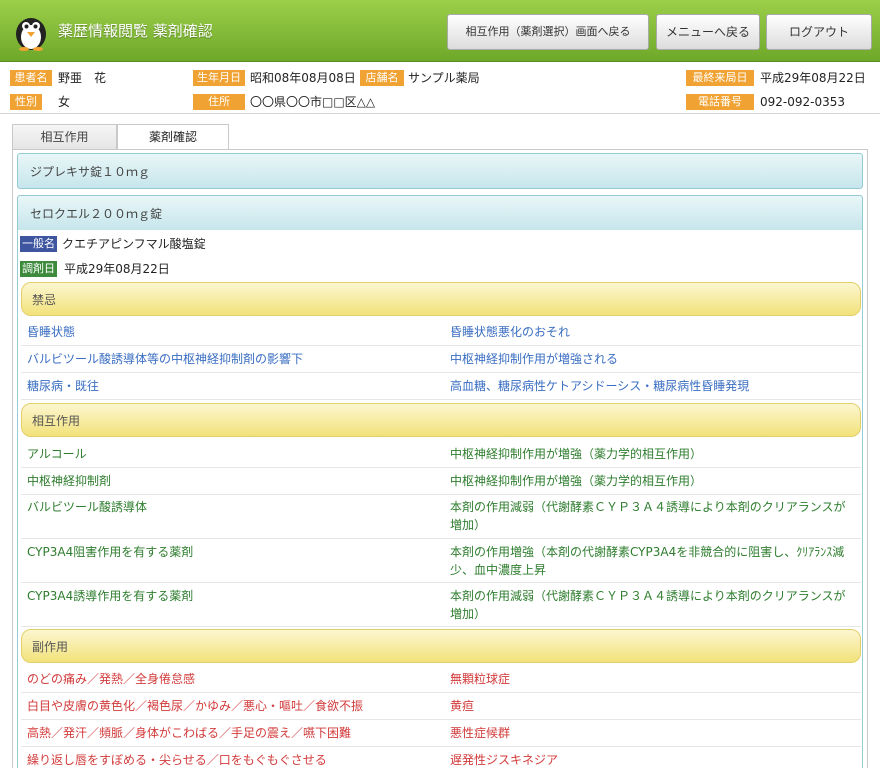  Describe the element at coordinates (441, 386) in the screenshot. I see `table-row: 糖尿病・既往 高血糖、糖尿病性ケトアシドーシス・糖尿病性昏睡発現` at that location.